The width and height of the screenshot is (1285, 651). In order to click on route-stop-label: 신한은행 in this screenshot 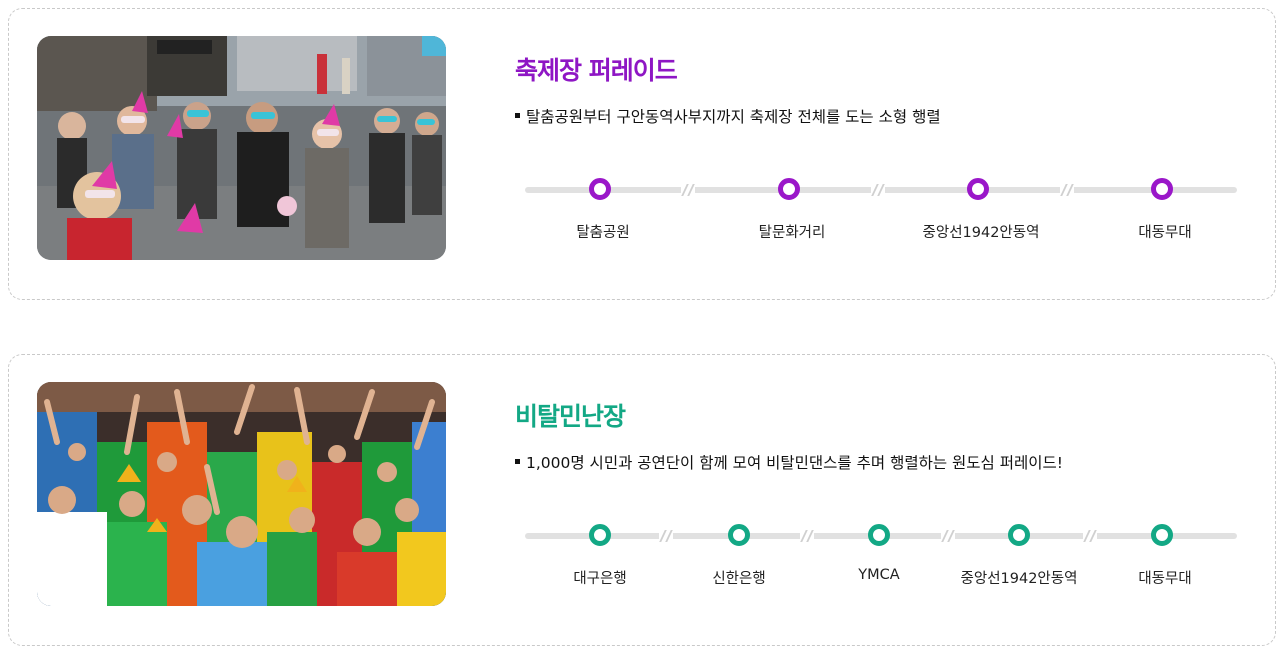, I will do `click(739, 579)`.